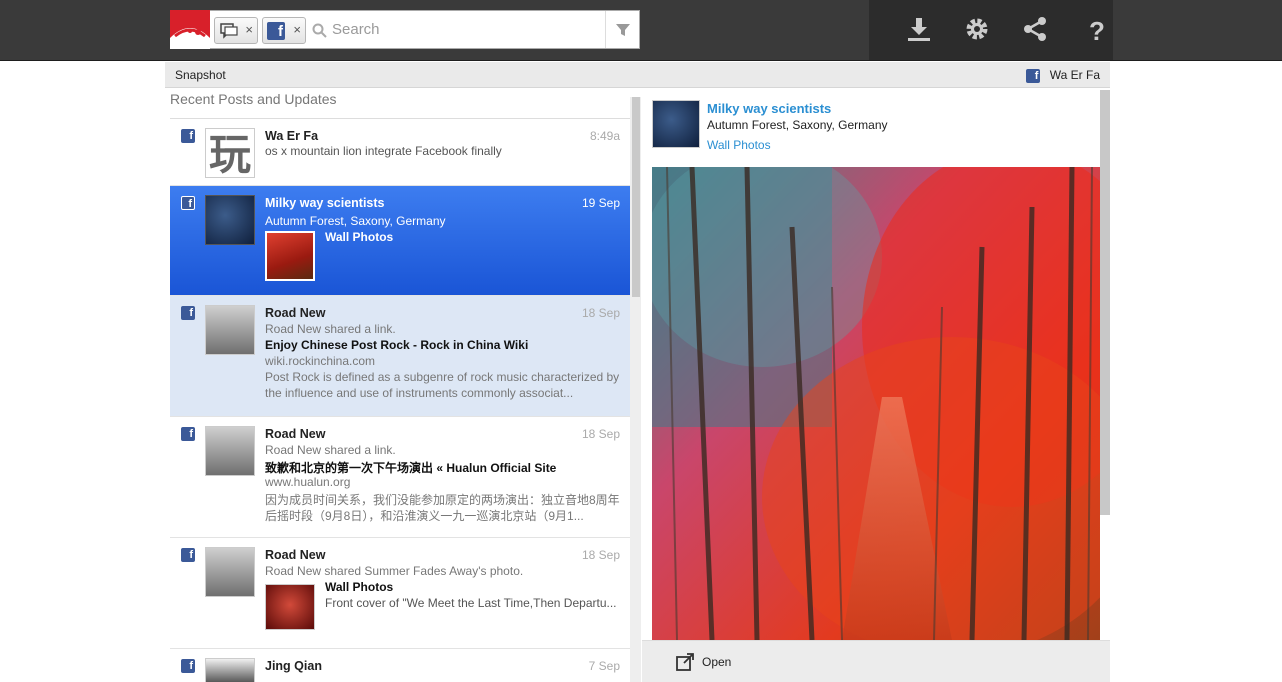 Image resolution: width=1282 pixels, height=682 pixels. I want to click on open-external-icon, so click(685, 662).